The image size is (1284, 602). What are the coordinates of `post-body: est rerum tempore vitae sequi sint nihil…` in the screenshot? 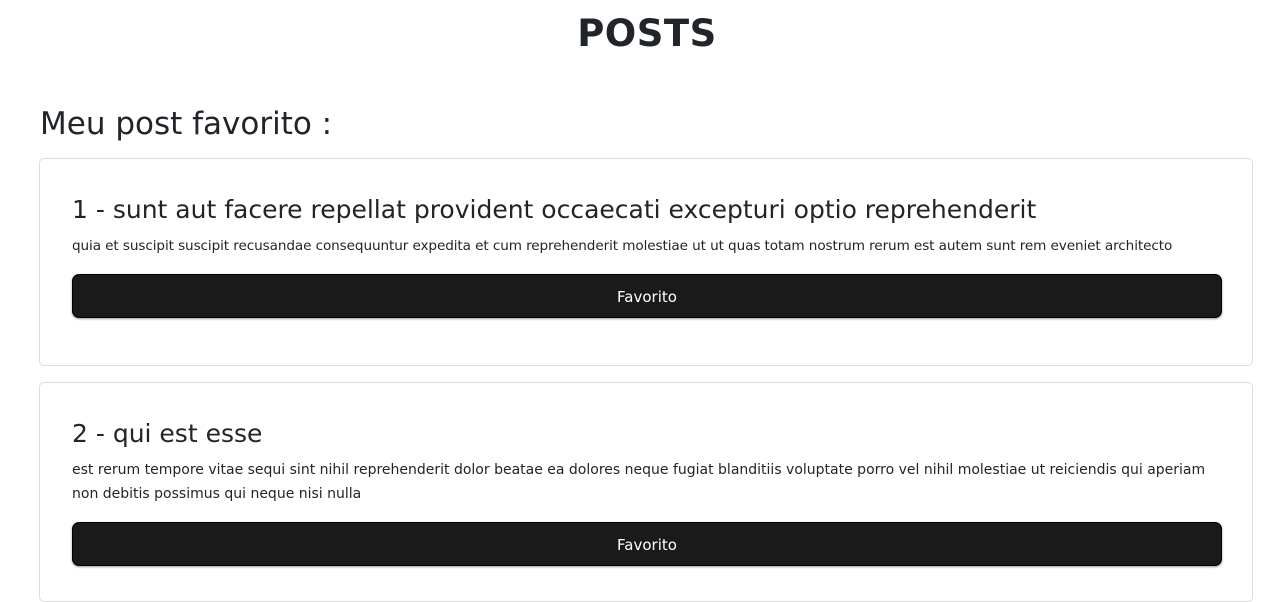 It's located at (639, 482).